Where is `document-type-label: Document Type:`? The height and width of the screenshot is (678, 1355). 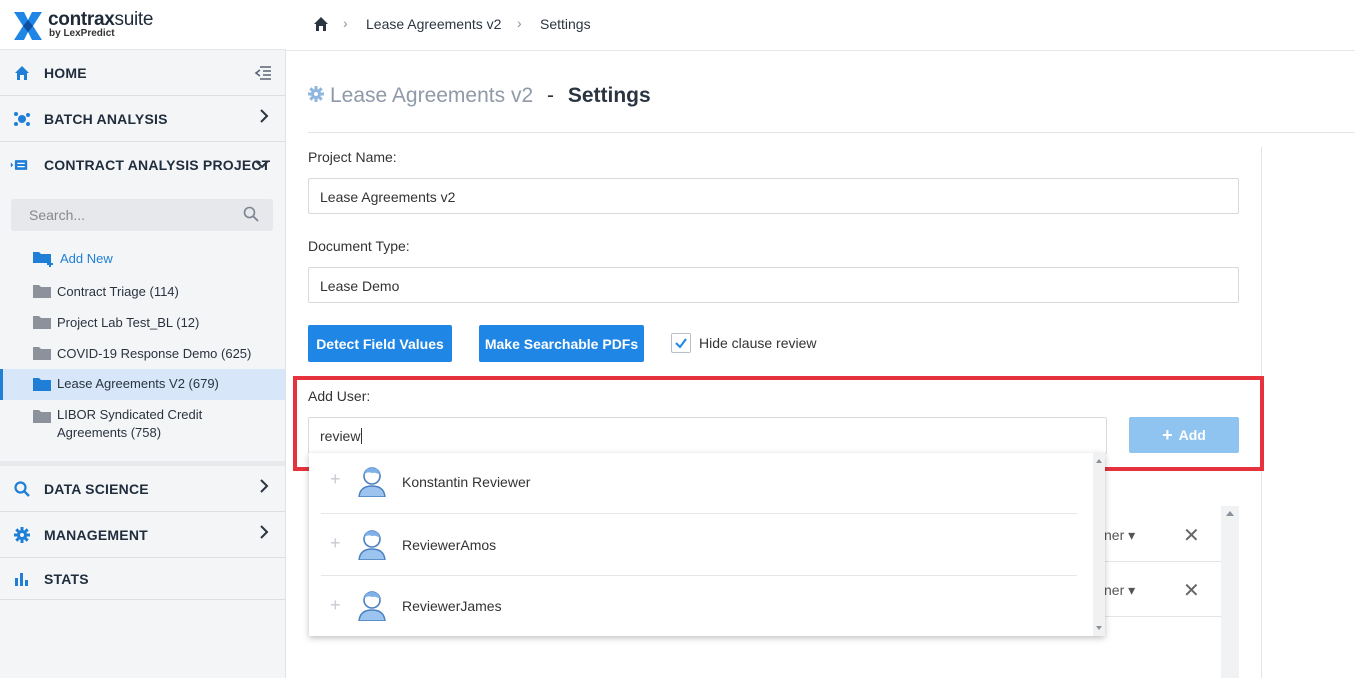 document-type-label: Document Type: is located at coordinates (359, 246).